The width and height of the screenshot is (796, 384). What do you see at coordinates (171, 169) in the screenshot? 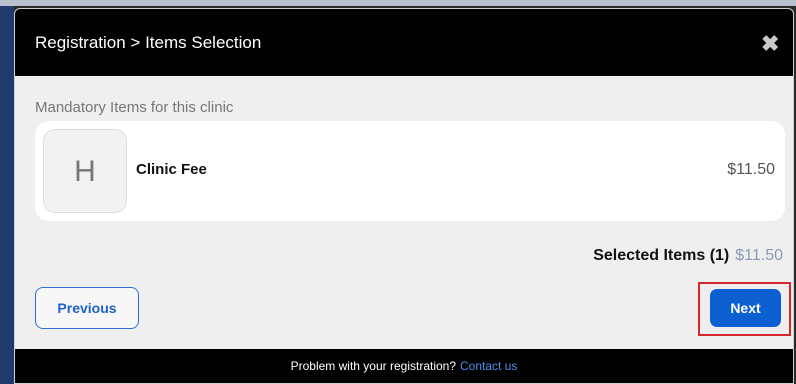
I see `item-name: Clinic Fee` at bounding box center [171, 169].